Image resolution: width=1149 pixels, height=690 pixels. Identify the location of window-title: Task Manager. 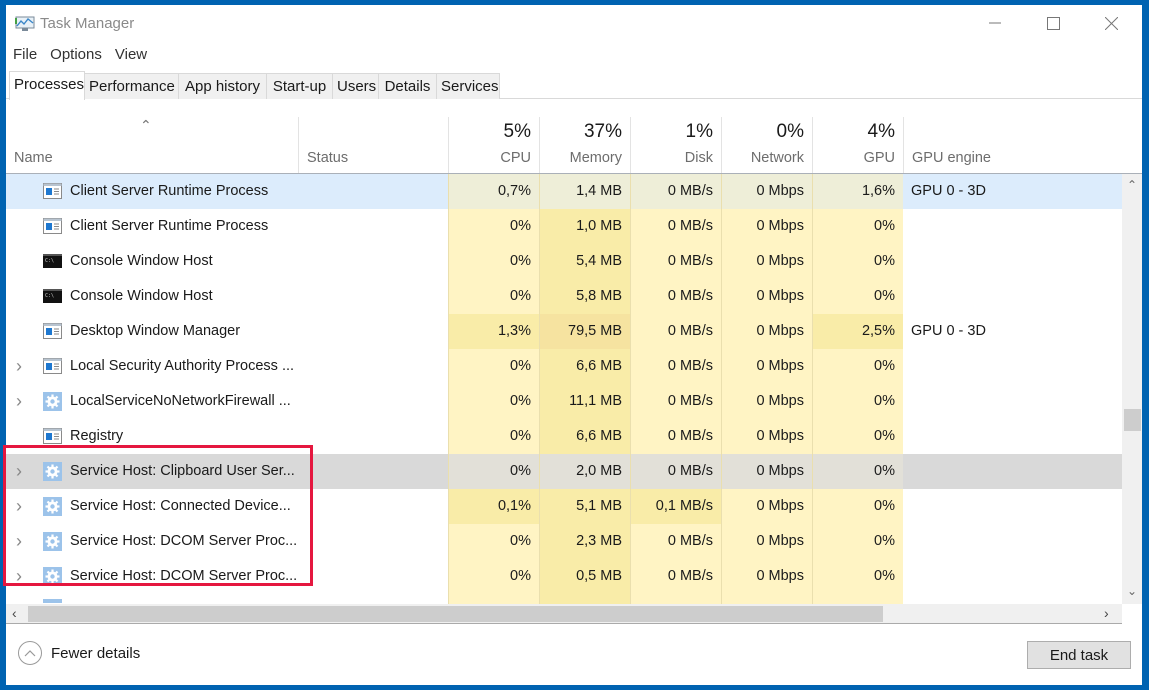
(87, 23).